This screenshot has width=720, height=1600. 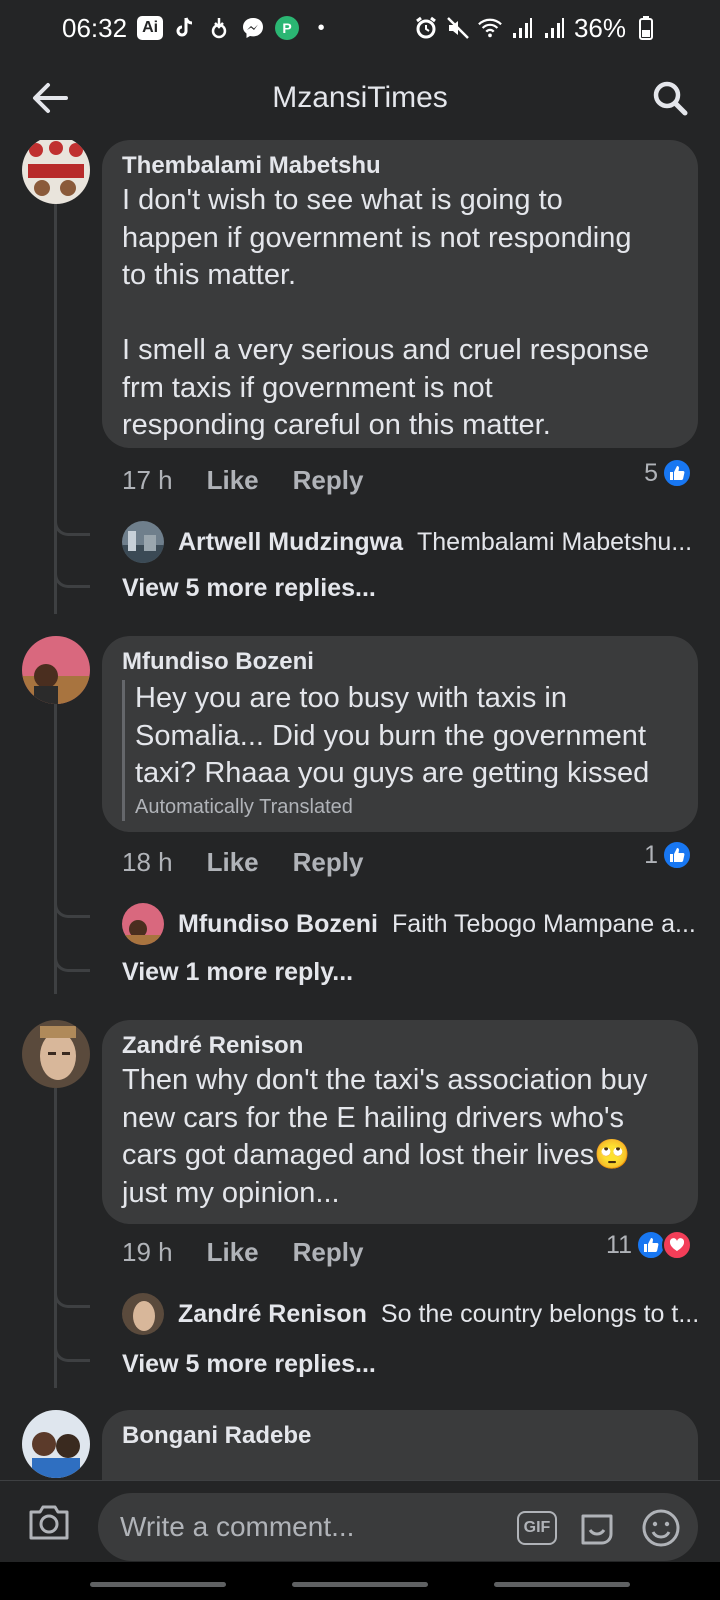 I want to click on comment-meta: 19 h Like Reply, so click(x=242, y=1252).